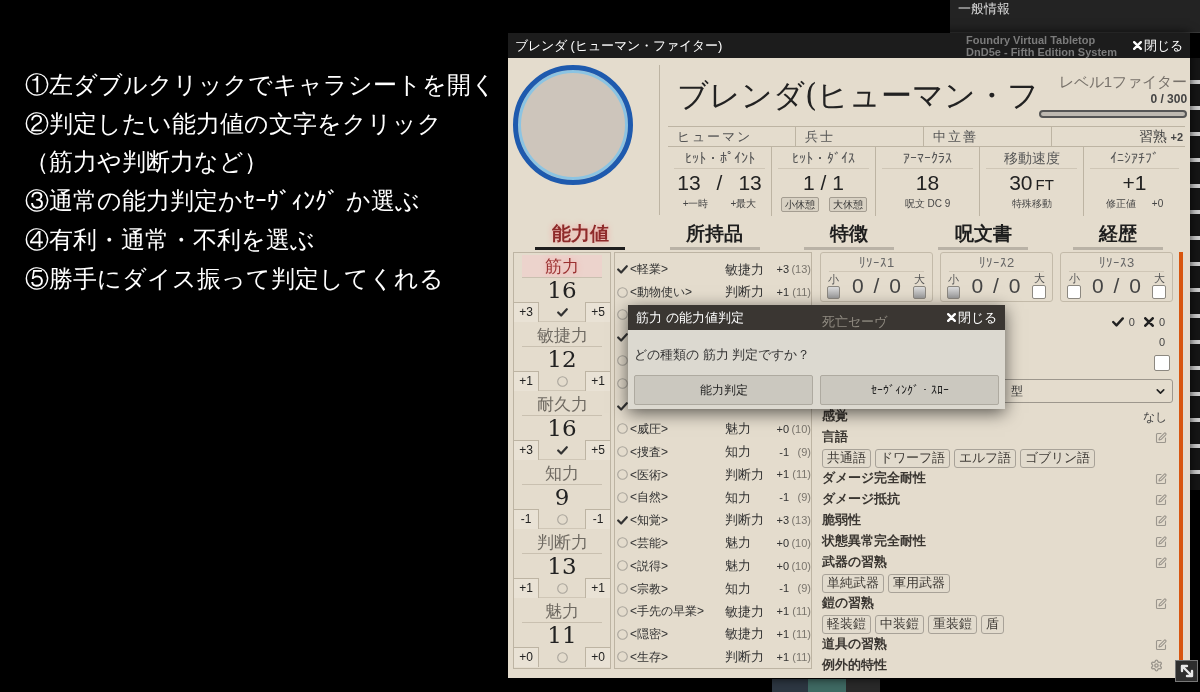 Image resolution: width=1200 pixels, height=692 pixels. What do you see at coordinates (854, 563) in the screenshot?
I see `trait-label: 武器の習熟` at bounding box center [854, 563].